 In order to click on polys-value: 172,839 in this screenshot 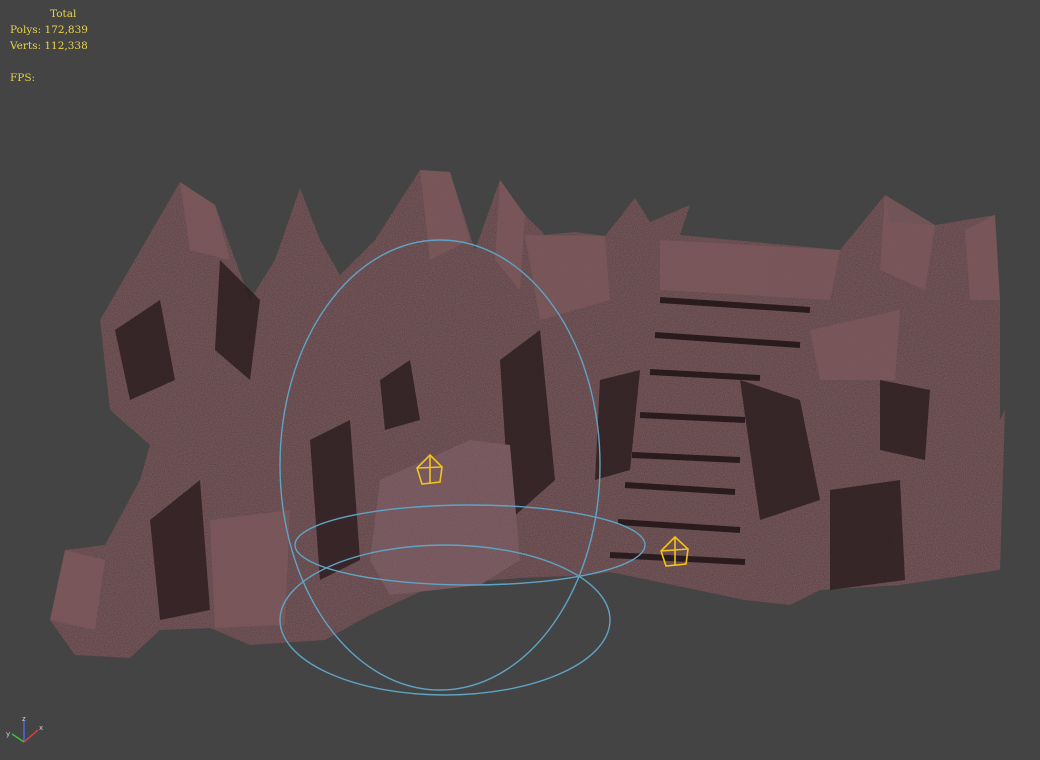, I will do `click(66, 30)`.